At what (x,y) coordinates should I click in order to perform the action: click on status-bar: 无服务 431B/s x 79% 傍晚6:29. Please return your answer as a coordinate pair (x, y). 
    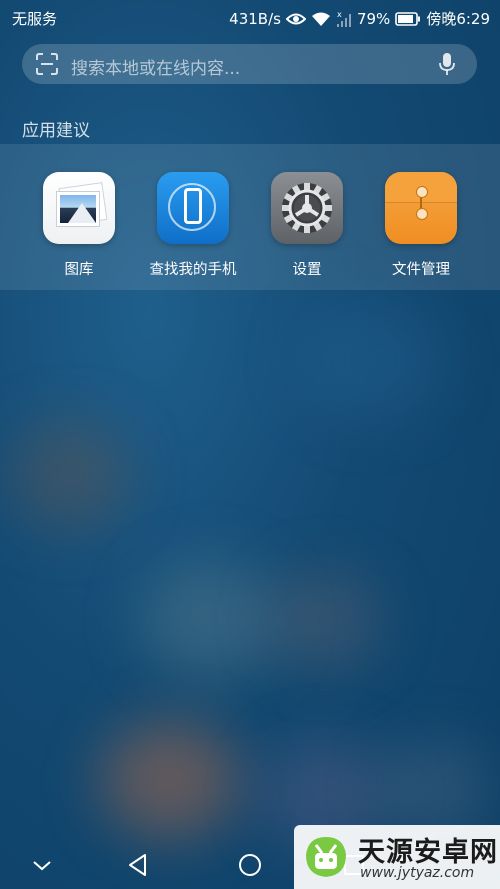
    Looking at the image, I should click on (250, 17).